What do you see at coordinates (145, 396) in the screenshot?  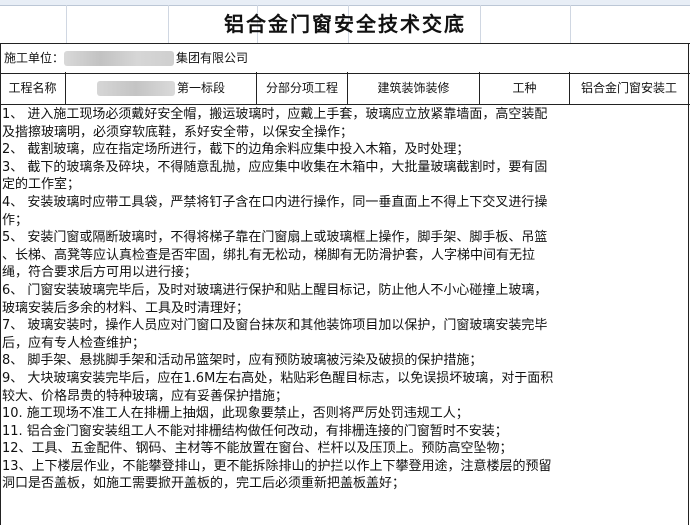 I see `instruction-line: 较大、价格昂贵的特种玻璃，应有妥善保护措施；` at bounding box center [145, 396].